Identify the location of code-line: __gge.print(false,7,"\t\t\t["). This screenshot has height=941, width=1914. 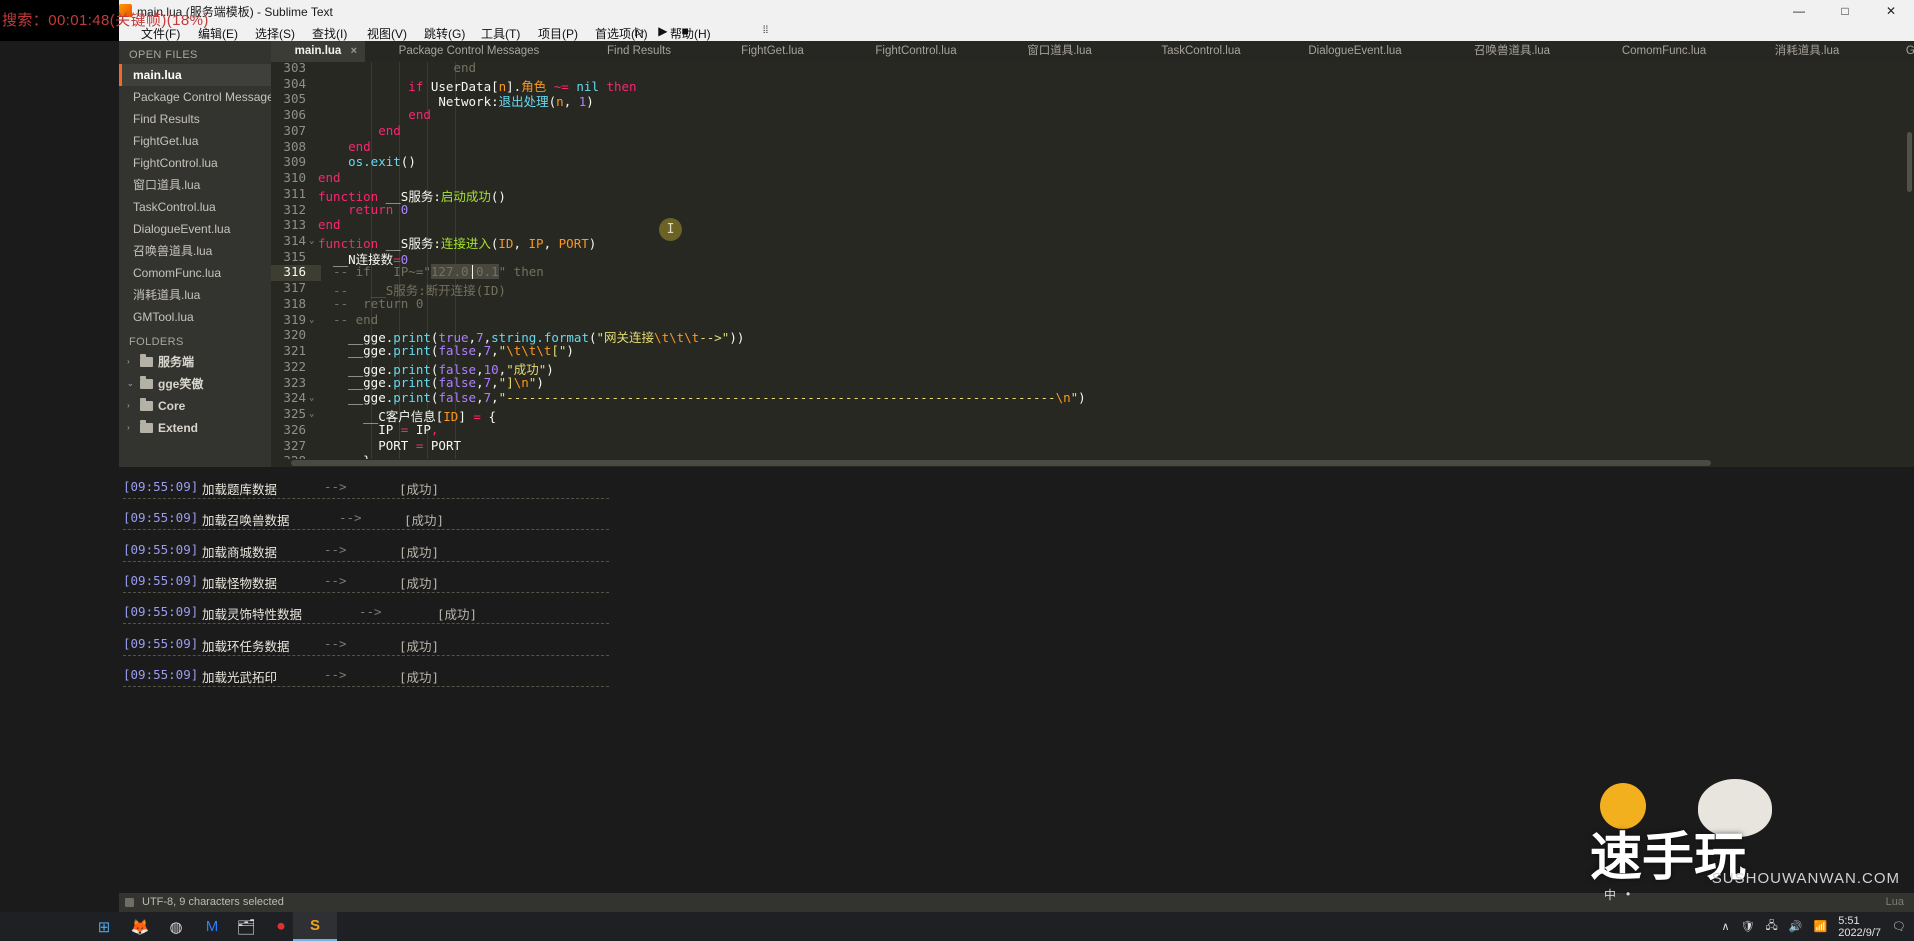
(446, 350).